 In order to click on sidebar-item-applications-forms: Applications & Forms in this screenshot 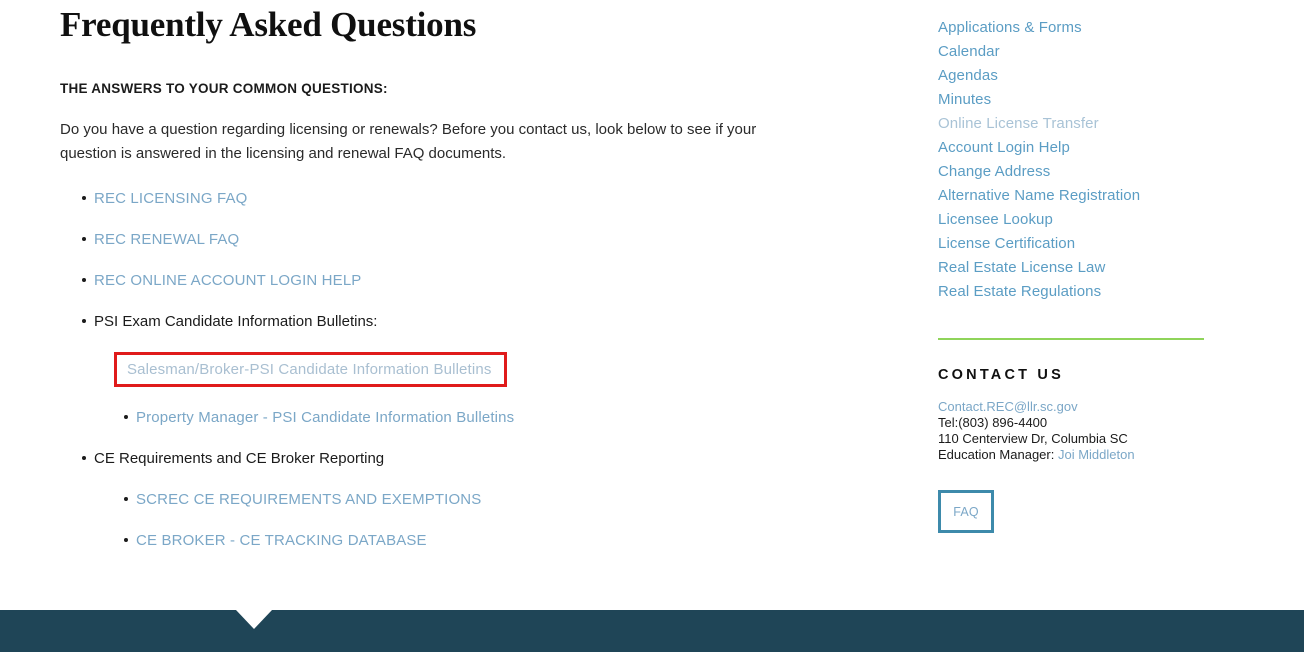, I will do `click(1072, 28)`.